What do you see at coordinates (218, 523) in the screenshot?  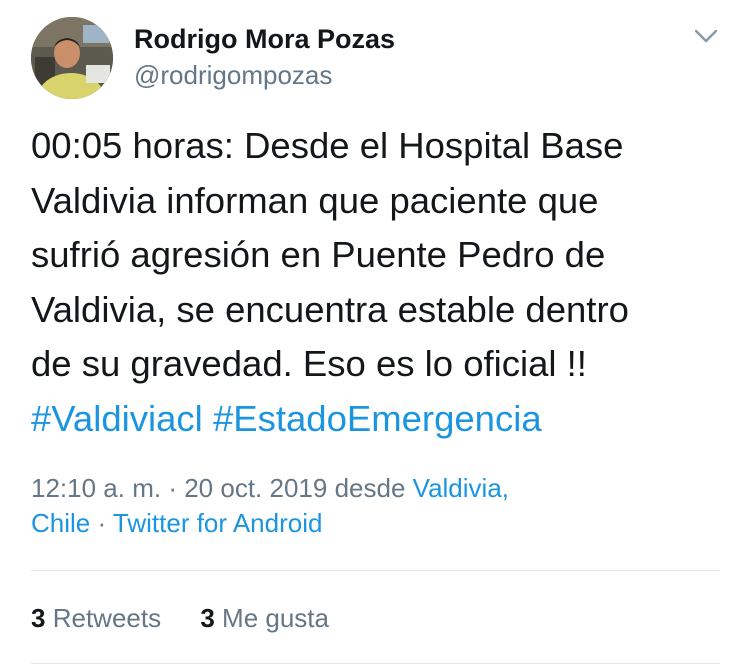 I see `source-link: Twitter for Android` at bounding box center [218, 523].